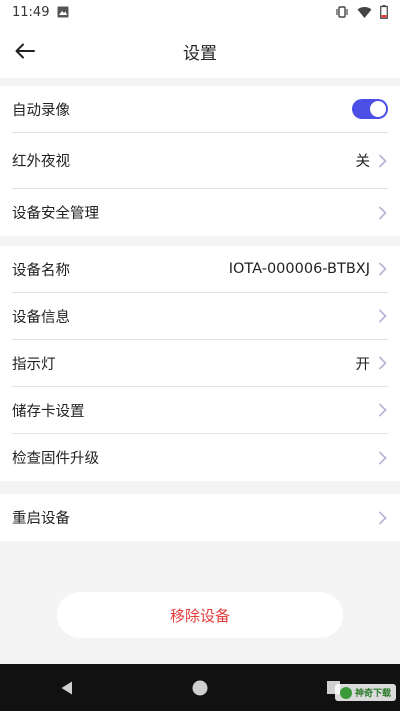  Describe the element at coordinates (200, 53) in the screenshot. I see `page-title: 设置` at that location.